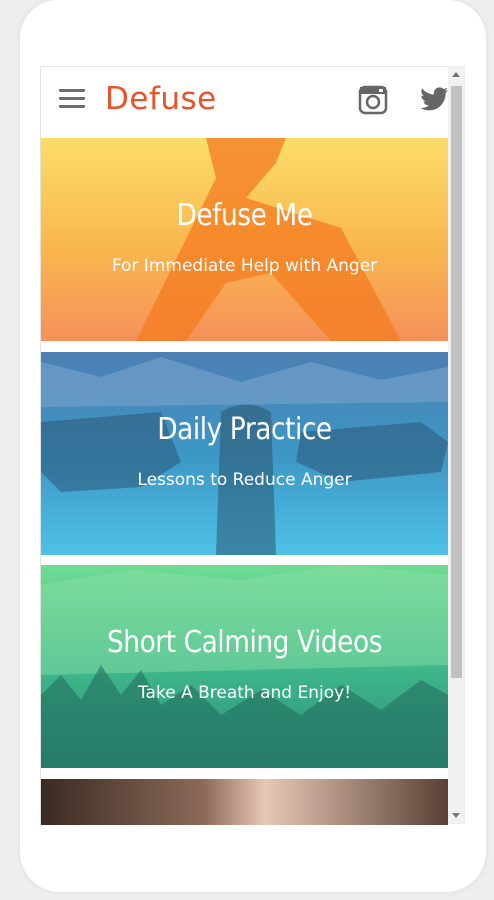  I want to click on brand-title: Defuse, so click(161, 99).